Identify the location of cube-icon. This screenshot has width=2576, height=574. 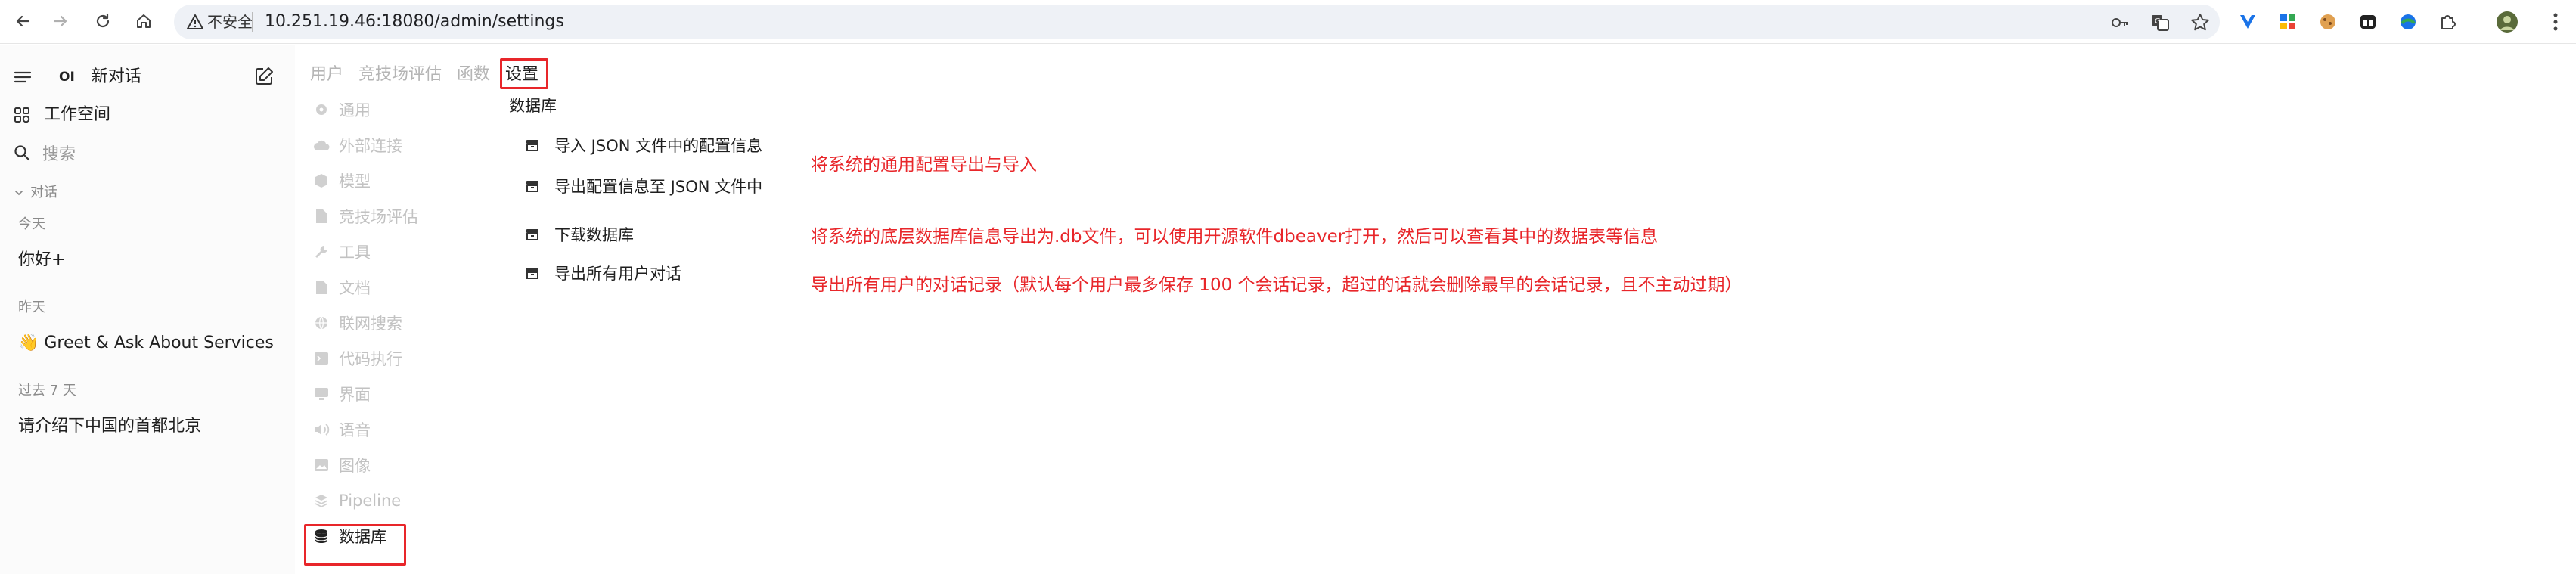
(321, 180).